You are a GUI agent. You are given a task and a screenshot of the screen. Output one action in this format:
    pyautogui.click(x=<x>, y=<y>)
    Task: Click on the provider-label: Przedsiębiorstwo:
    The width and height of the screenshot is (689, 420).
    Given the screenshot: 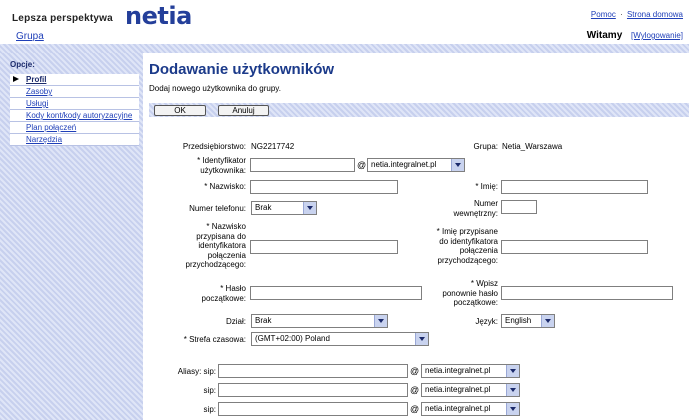 What is the action you would take?
    pyautogui.click(x=214, y=146)
    